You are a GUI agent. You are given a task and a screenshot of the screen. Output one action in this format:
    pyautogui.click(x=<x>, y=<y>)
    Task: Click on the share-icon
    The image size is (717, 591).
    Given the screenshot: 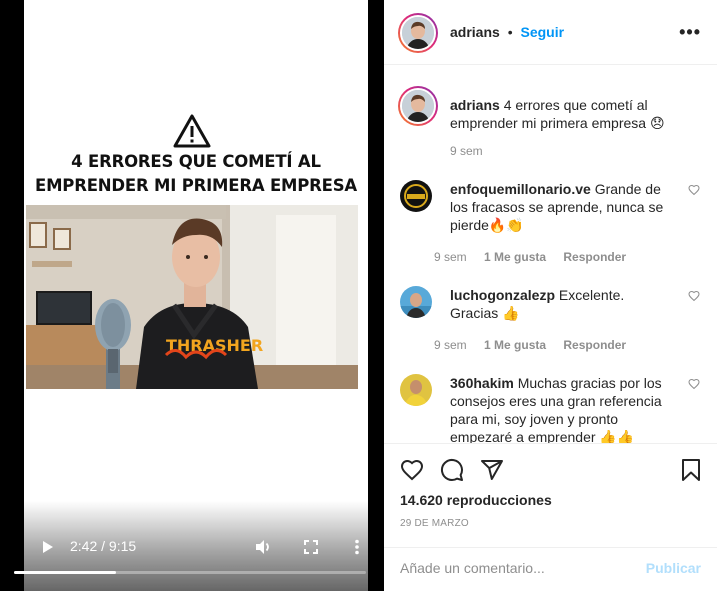 What is the action you would take?
    pyautogui.click(x=492, y=470)
    